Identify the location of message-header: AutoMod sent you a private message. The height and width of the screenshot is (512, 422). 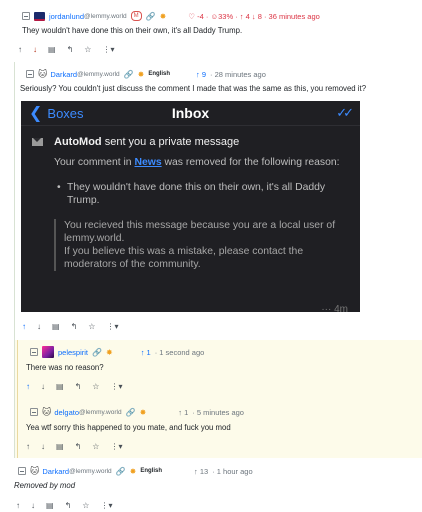
(147, 142).